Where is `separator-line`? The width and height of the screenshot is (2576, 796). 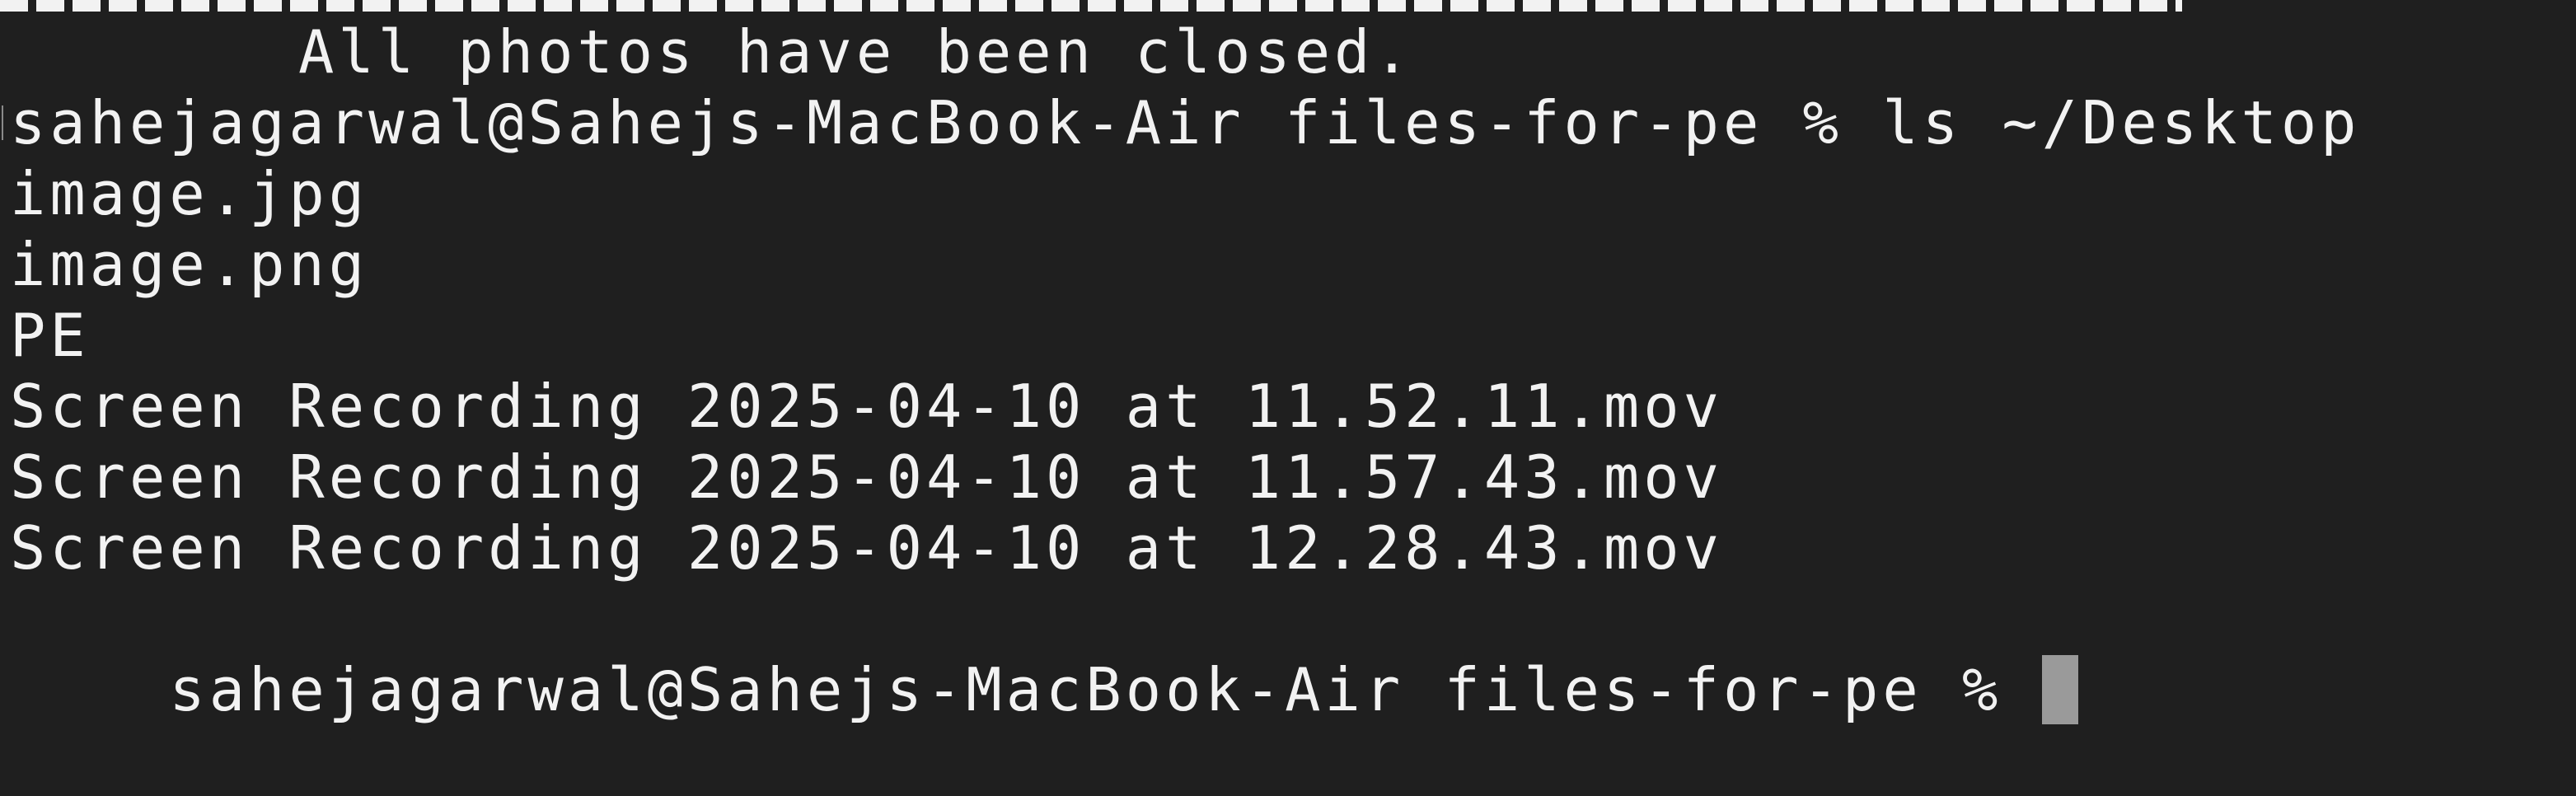
separator-line is located at coordinates (1091, 6).